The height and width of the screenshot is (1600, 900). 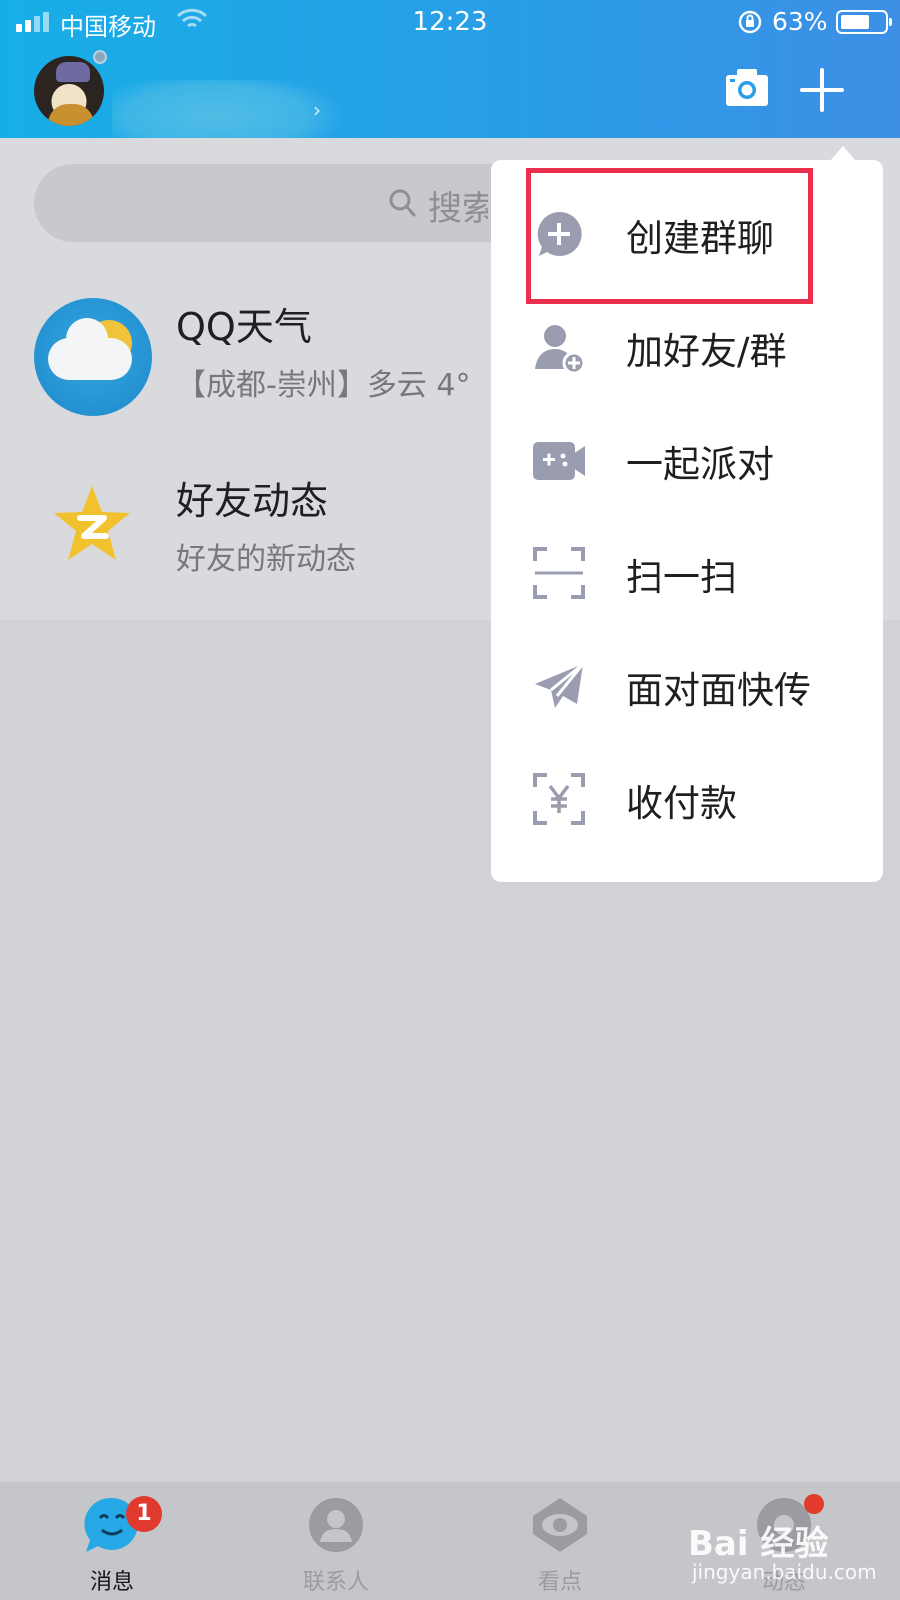 I want to click on conversation-title: 好友动态, so click(x=252, y=501).